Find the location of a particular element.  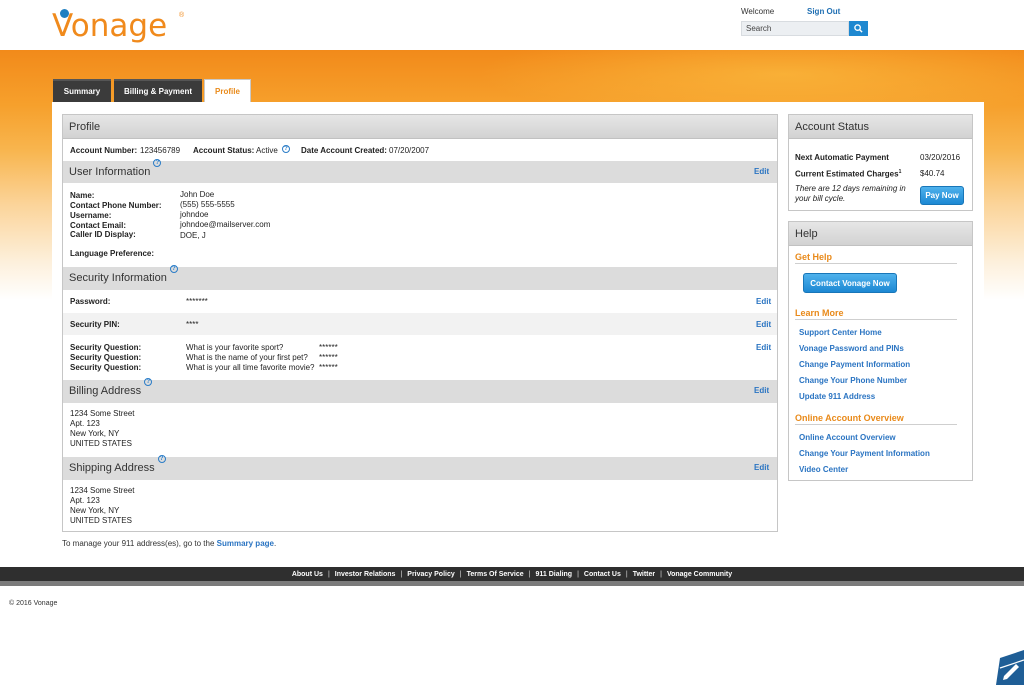

search-button is located at coordinates (858, 28).